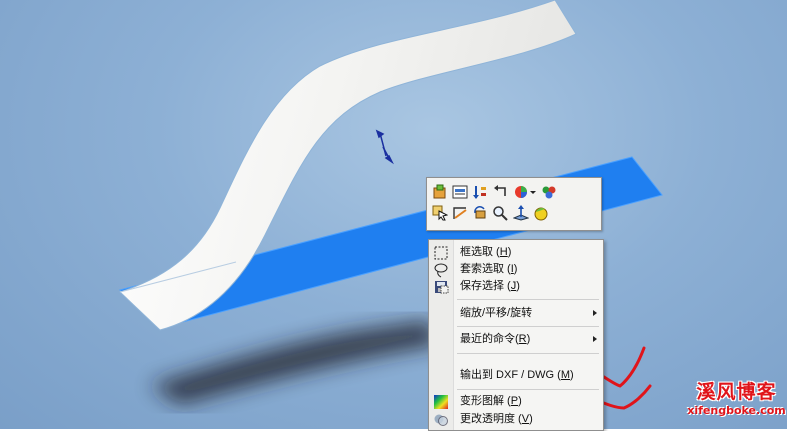 Image resolution: width=787 pixels, height=431 pixels. What do you see at coordinates (496, 313) in the screenshot?
I see `menu-item-label: 缩放/平移/旋转` at bounding box center [496, 313].